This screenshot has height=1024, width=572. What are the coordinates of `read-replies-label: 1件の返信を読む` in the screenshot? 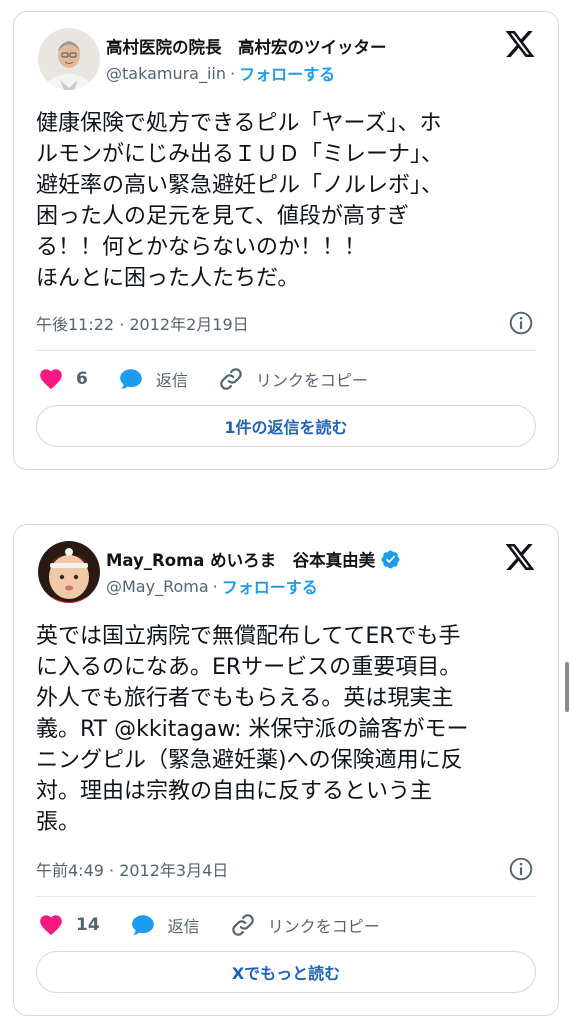 It's located at (286, 427).